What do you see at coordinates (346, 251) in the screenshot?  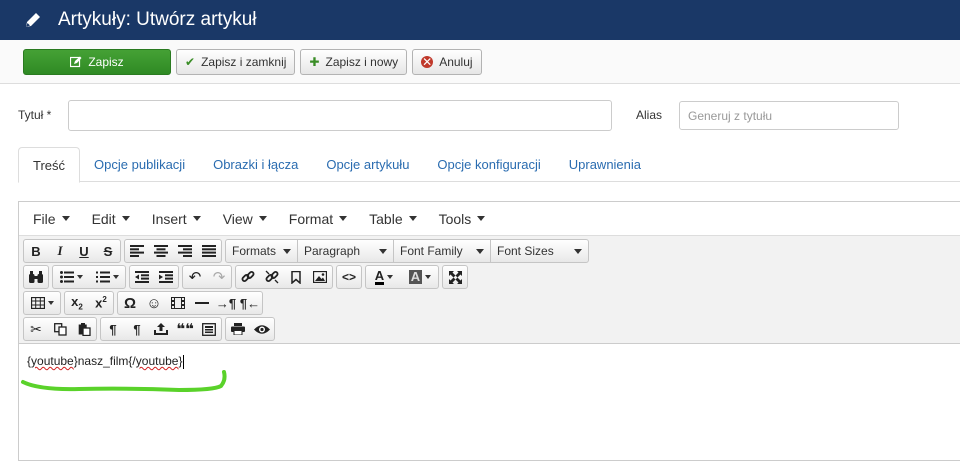 I see `paragraph-select: Paragraph` at bounding box center [346, 251].